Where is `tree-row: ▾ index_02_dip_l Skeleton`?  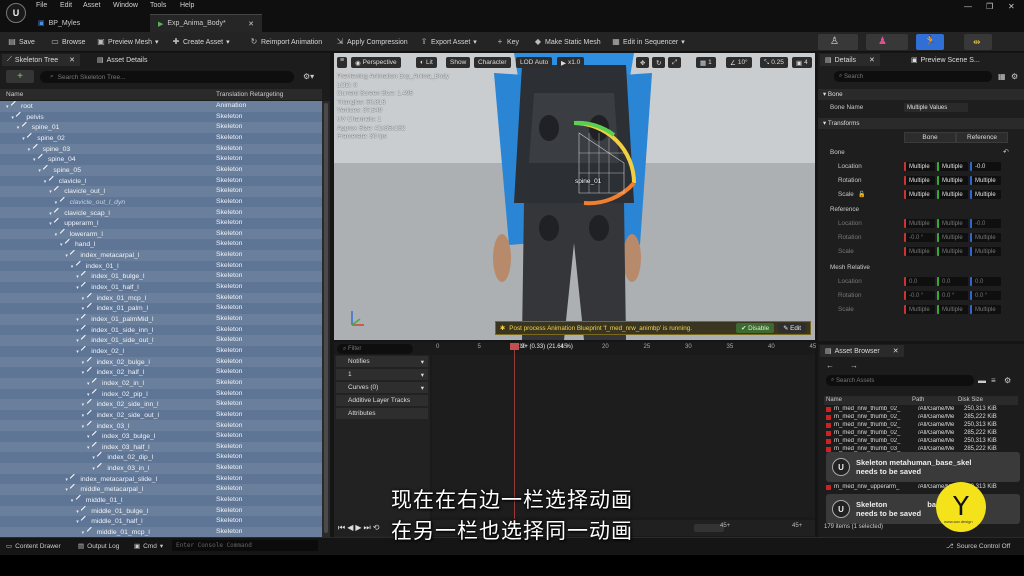
tree-row: ▾ index_02_dip_l Skeleton is located at coordinates (161, 458).